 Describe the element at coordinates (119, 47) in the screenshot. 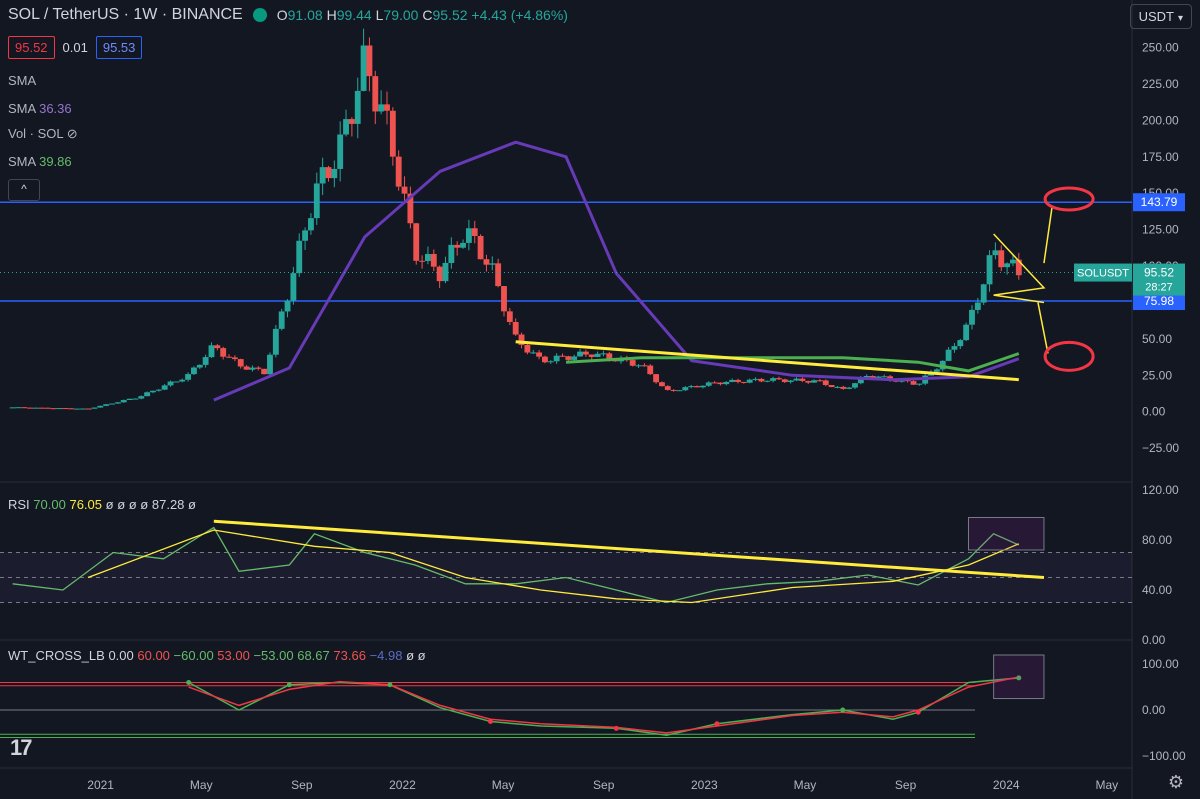

I see `buy-button: 95.53` at that location.